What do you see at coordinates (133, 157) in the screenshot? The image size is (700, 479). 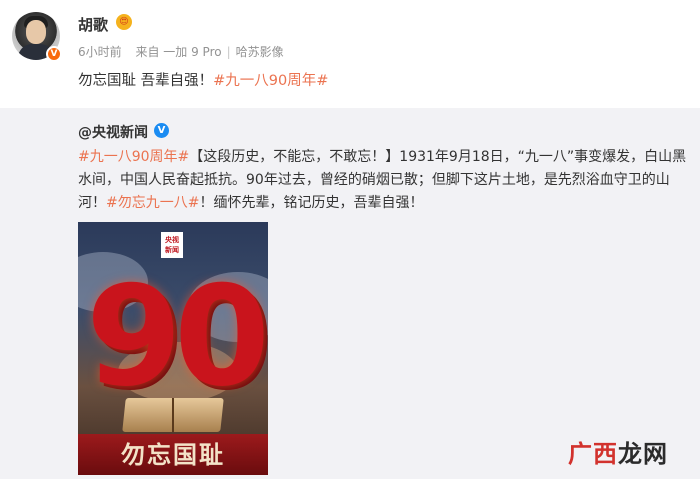 I see `repost-hashtag-link: #九一八90周年#` at bounding box center [133, 157].